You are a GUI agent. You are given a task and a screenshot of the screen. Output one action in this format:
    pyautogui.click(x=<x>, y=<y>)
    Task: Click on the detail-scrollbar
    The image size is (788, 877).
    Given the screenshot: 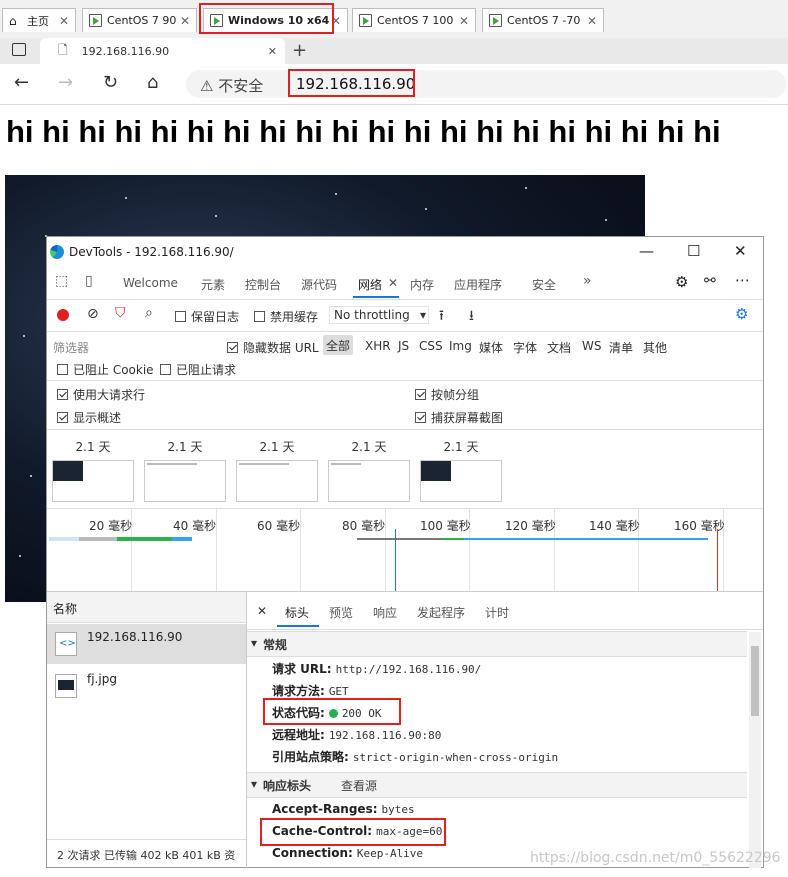 What is the action you would take?
    pyautogui.click(x=755, y=750)
    